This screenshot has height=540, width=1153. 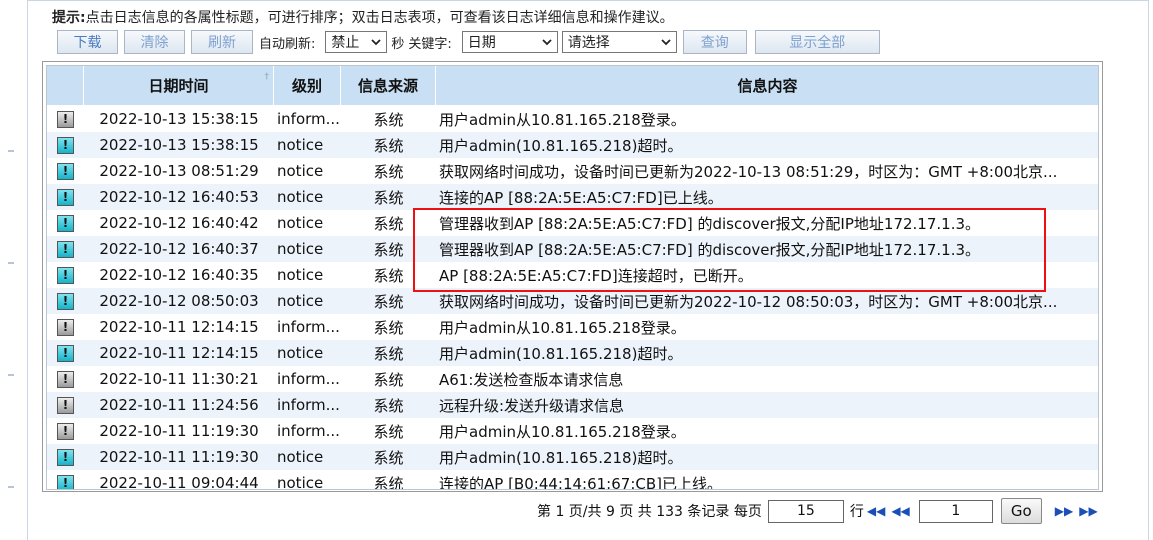 What do you see at coordinates (509, 42) in the screenshot?
I see `keyword-field-select: 日期` at bounding box center [509, 42].